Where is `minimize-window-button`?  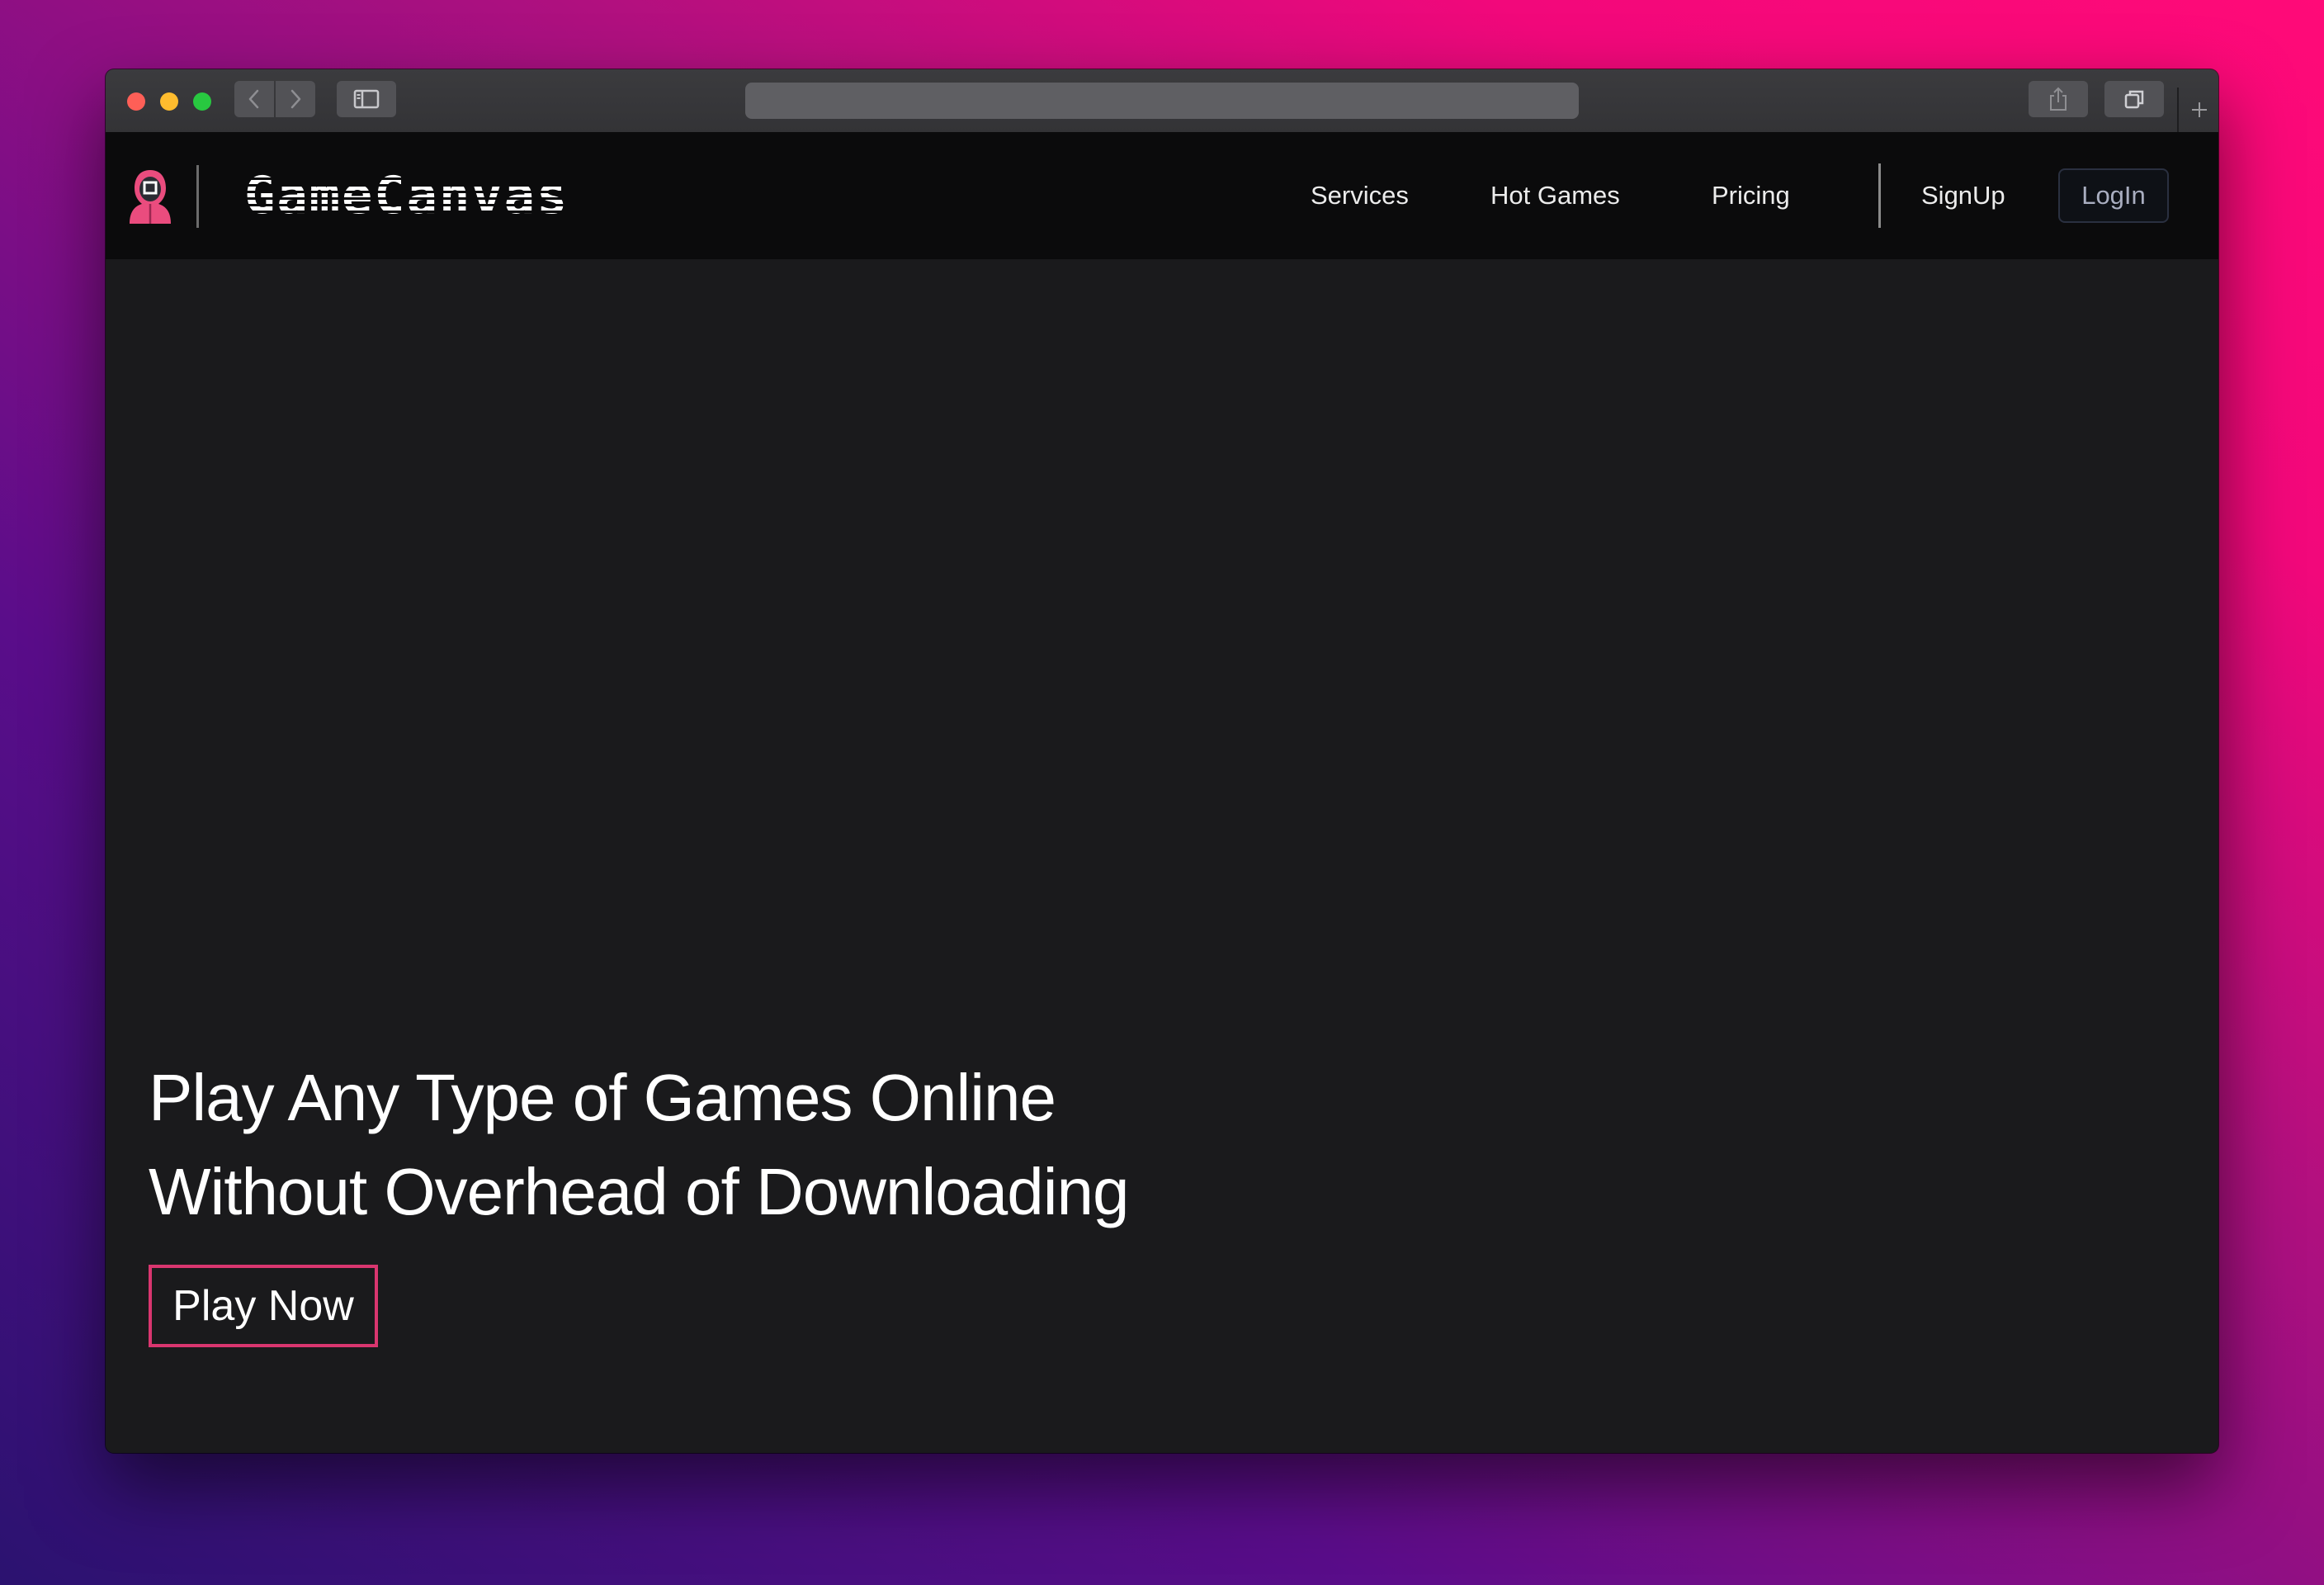
minimize-window-button is located at coordinates (169, 101).